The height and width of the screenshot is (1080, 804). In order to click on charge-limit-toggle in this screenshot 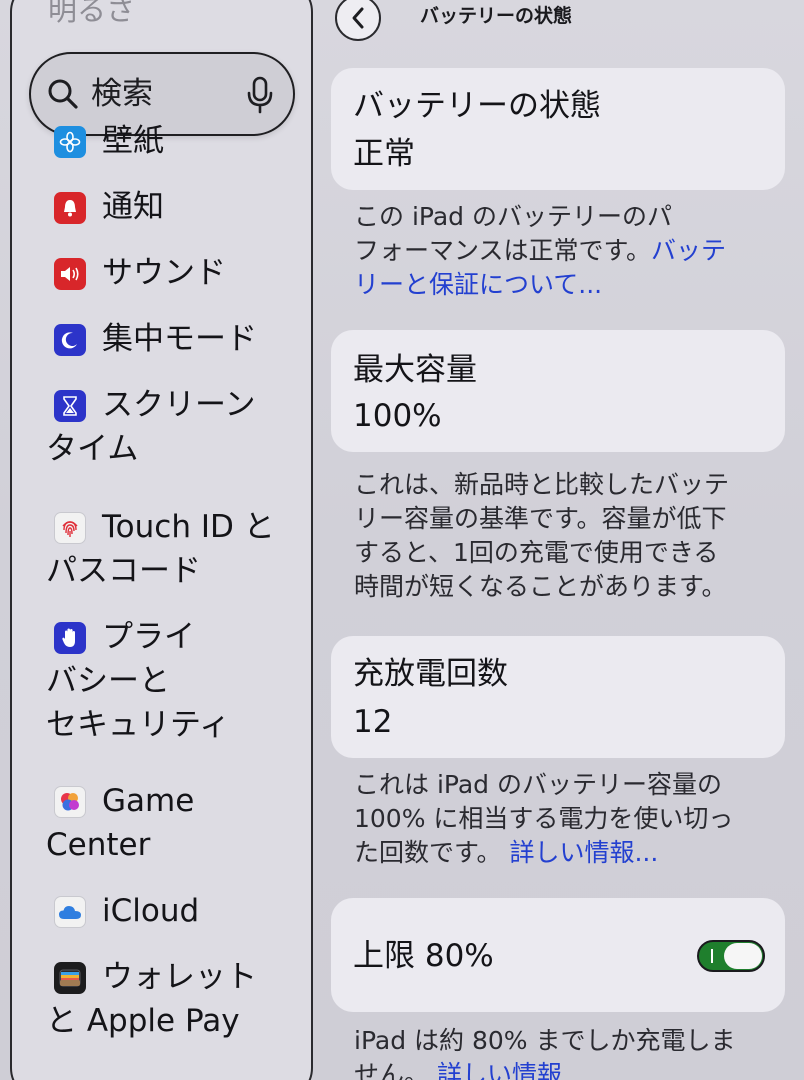, I will do `click(731, 956)`.